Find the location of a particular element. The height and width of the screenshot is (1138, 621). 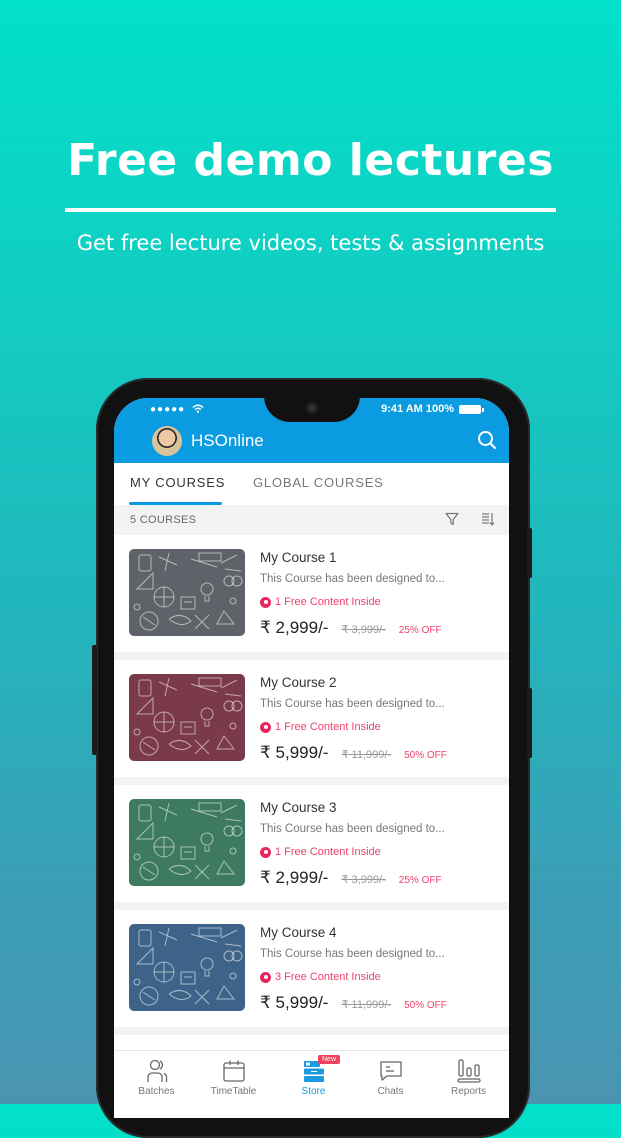

free-content-label: 3 Free Content Inside is located at coordinates (328, 977).